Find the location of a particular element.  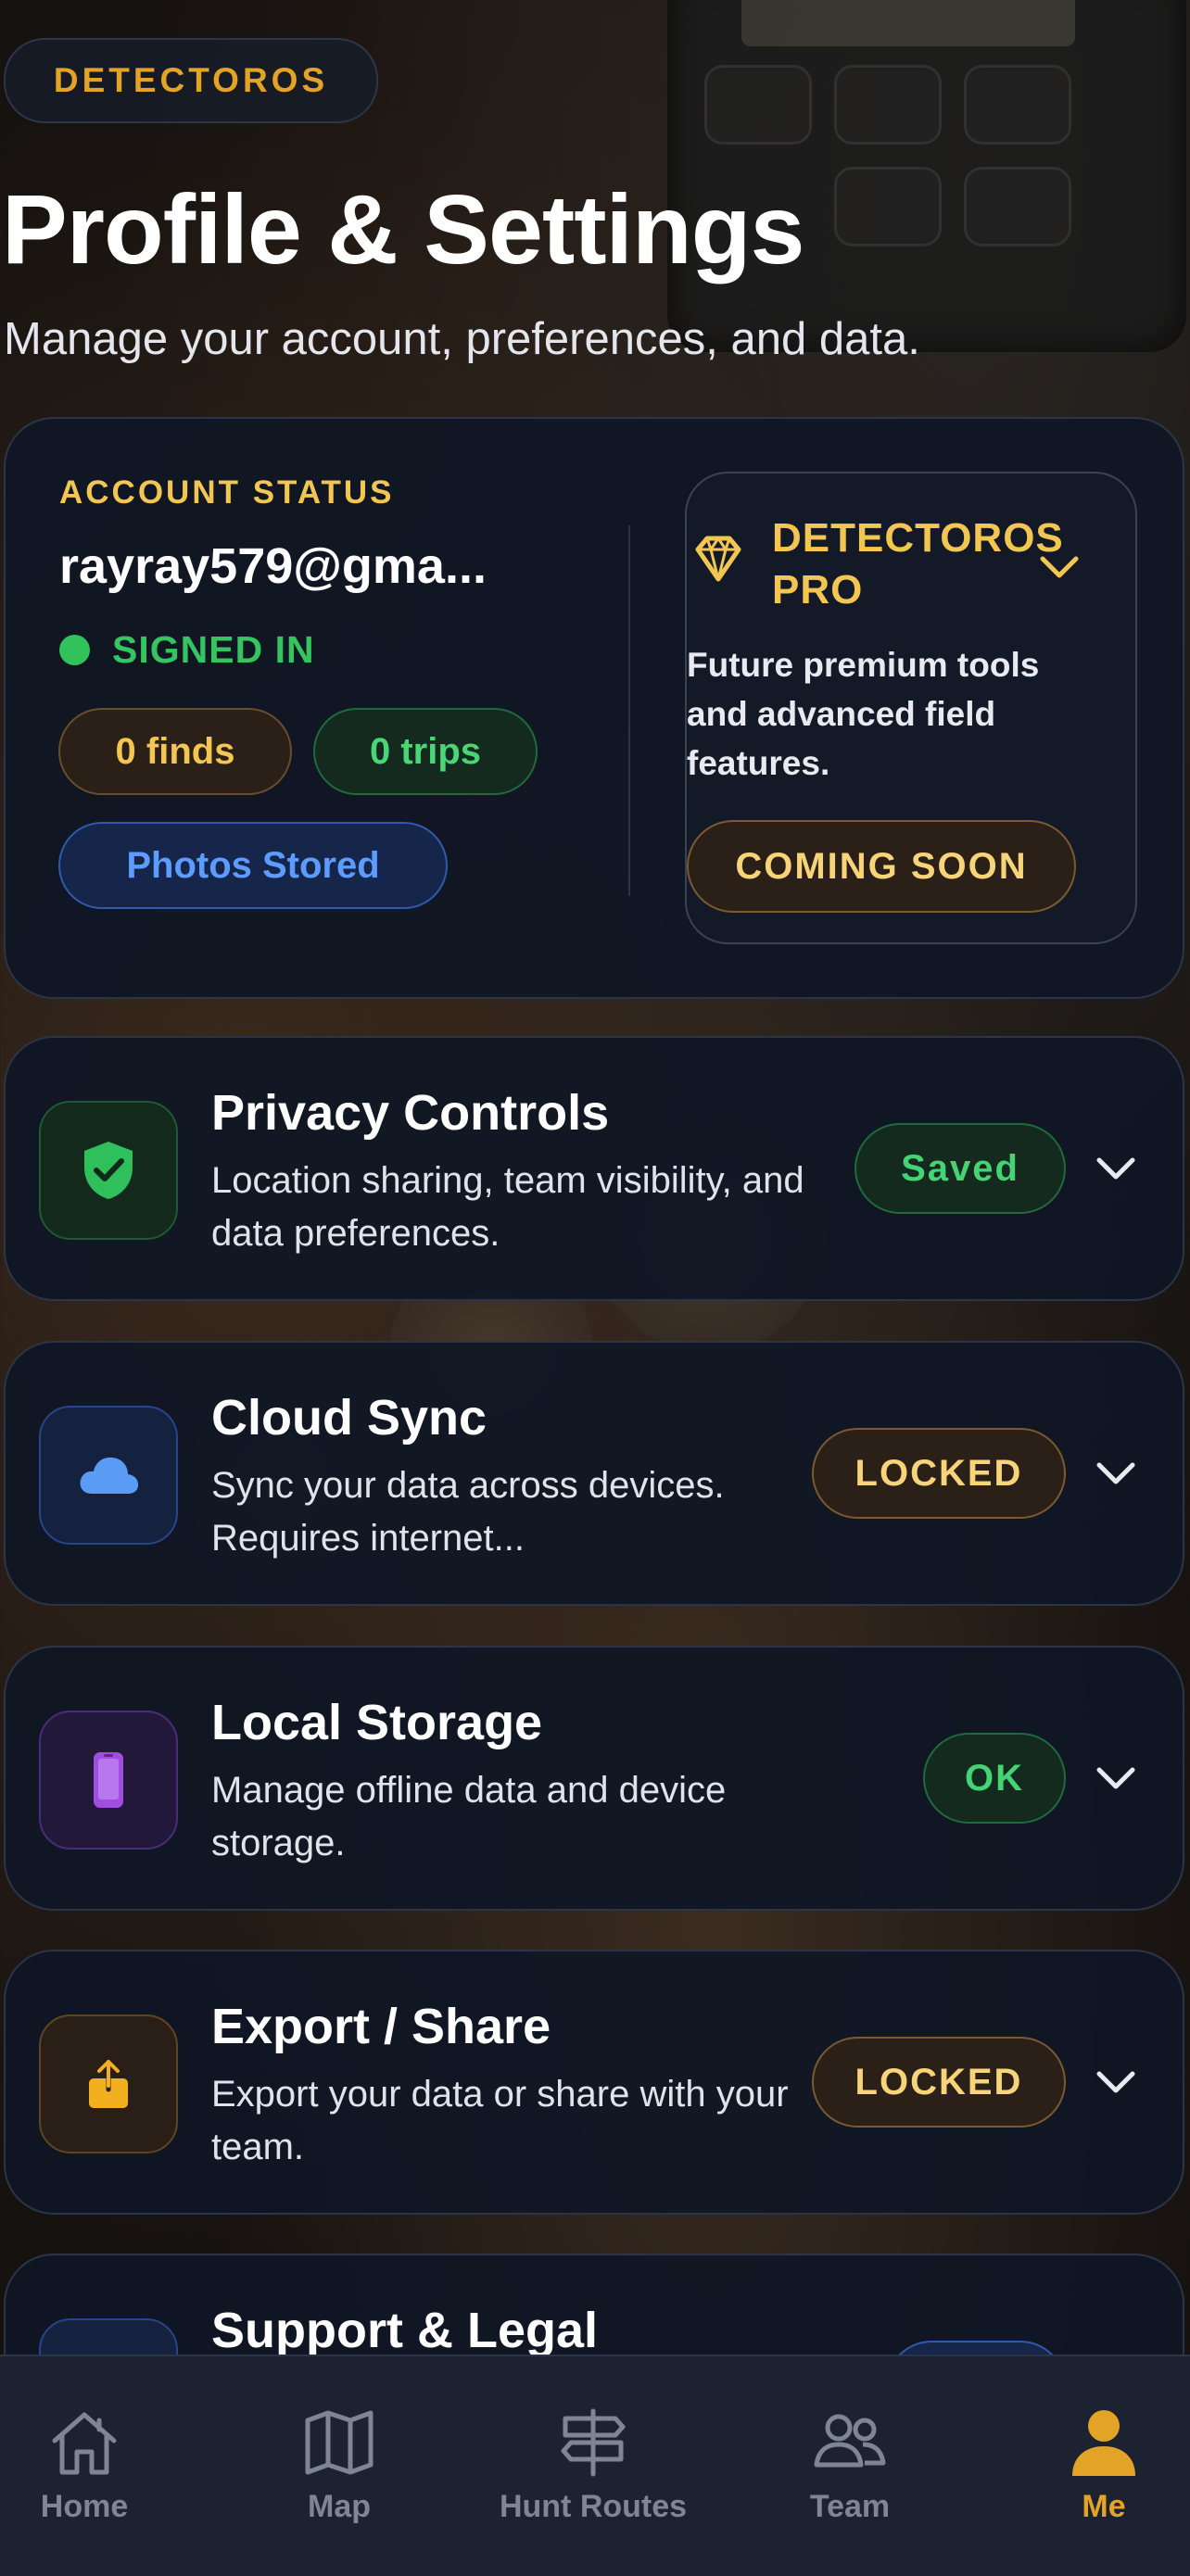

status-badge: Saved is located at coordinates (961, 1168).